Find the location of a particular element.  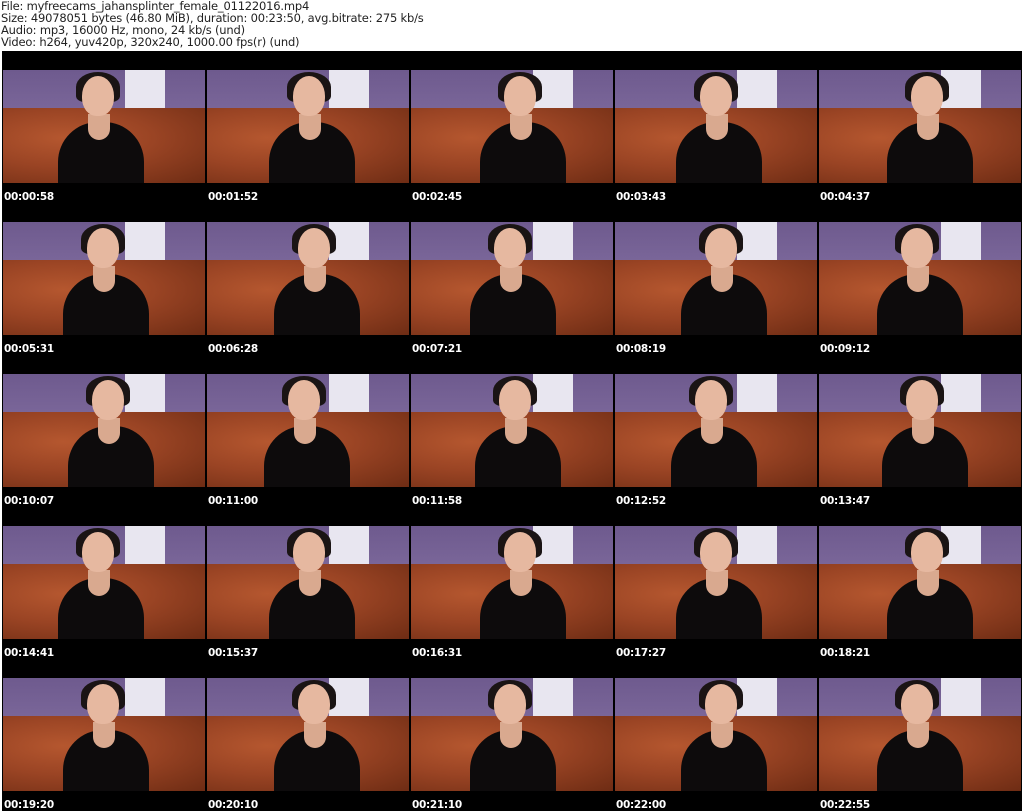

thumbnail-cell: 00:14:41 is located at coordinates (104, 583).